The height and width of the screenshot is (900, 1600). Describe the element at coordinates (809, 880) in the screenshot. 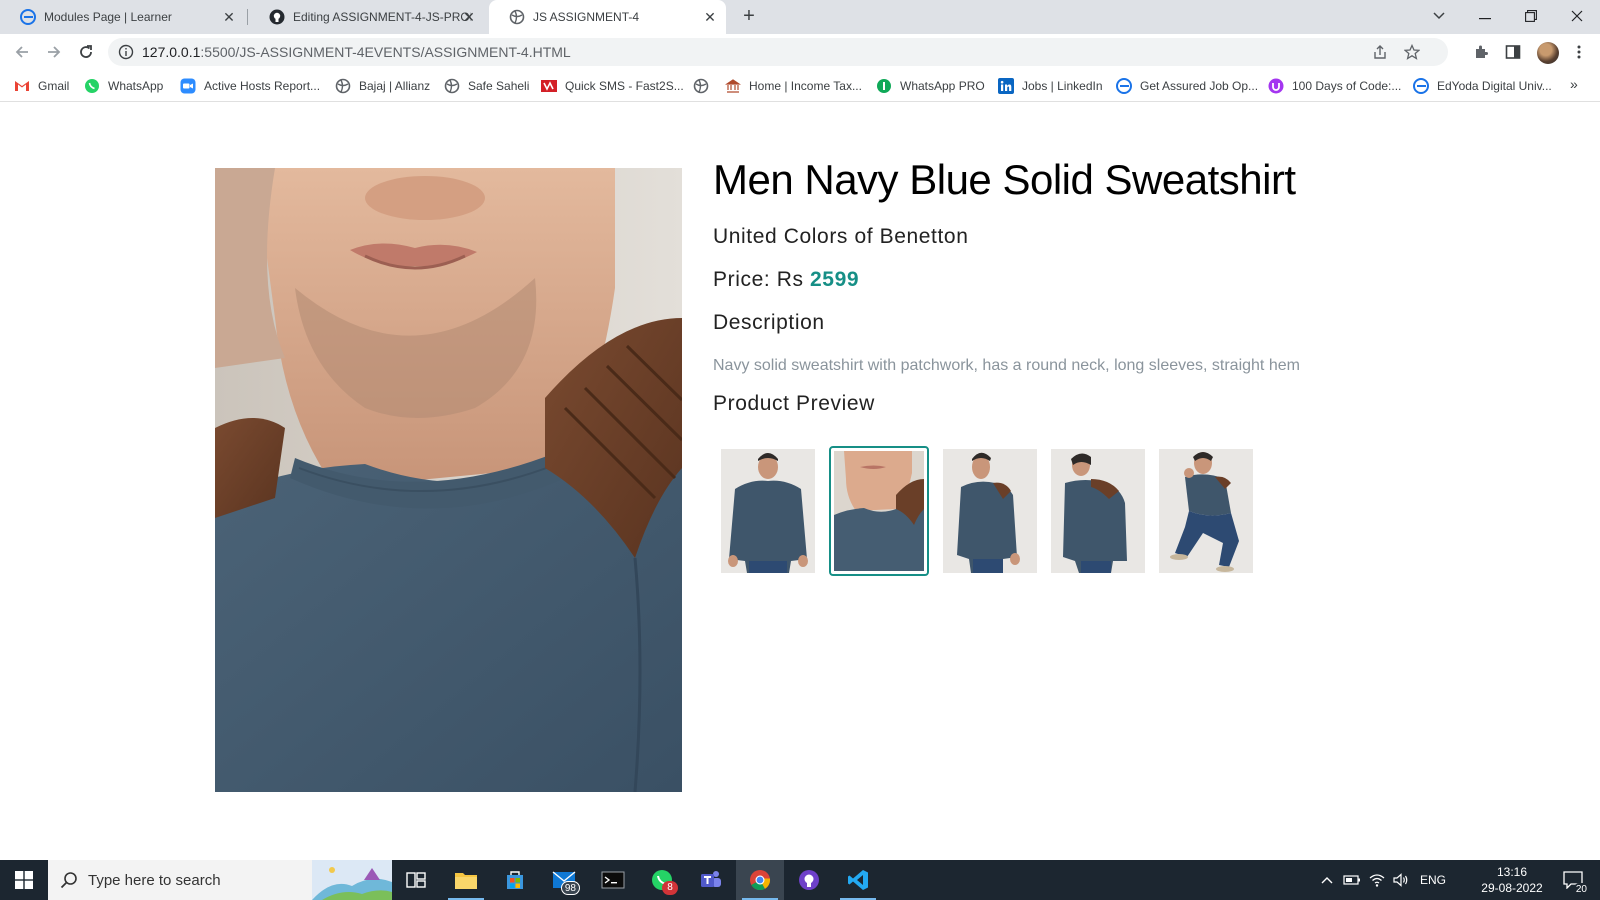

I see `github-desktop-app` at that location.